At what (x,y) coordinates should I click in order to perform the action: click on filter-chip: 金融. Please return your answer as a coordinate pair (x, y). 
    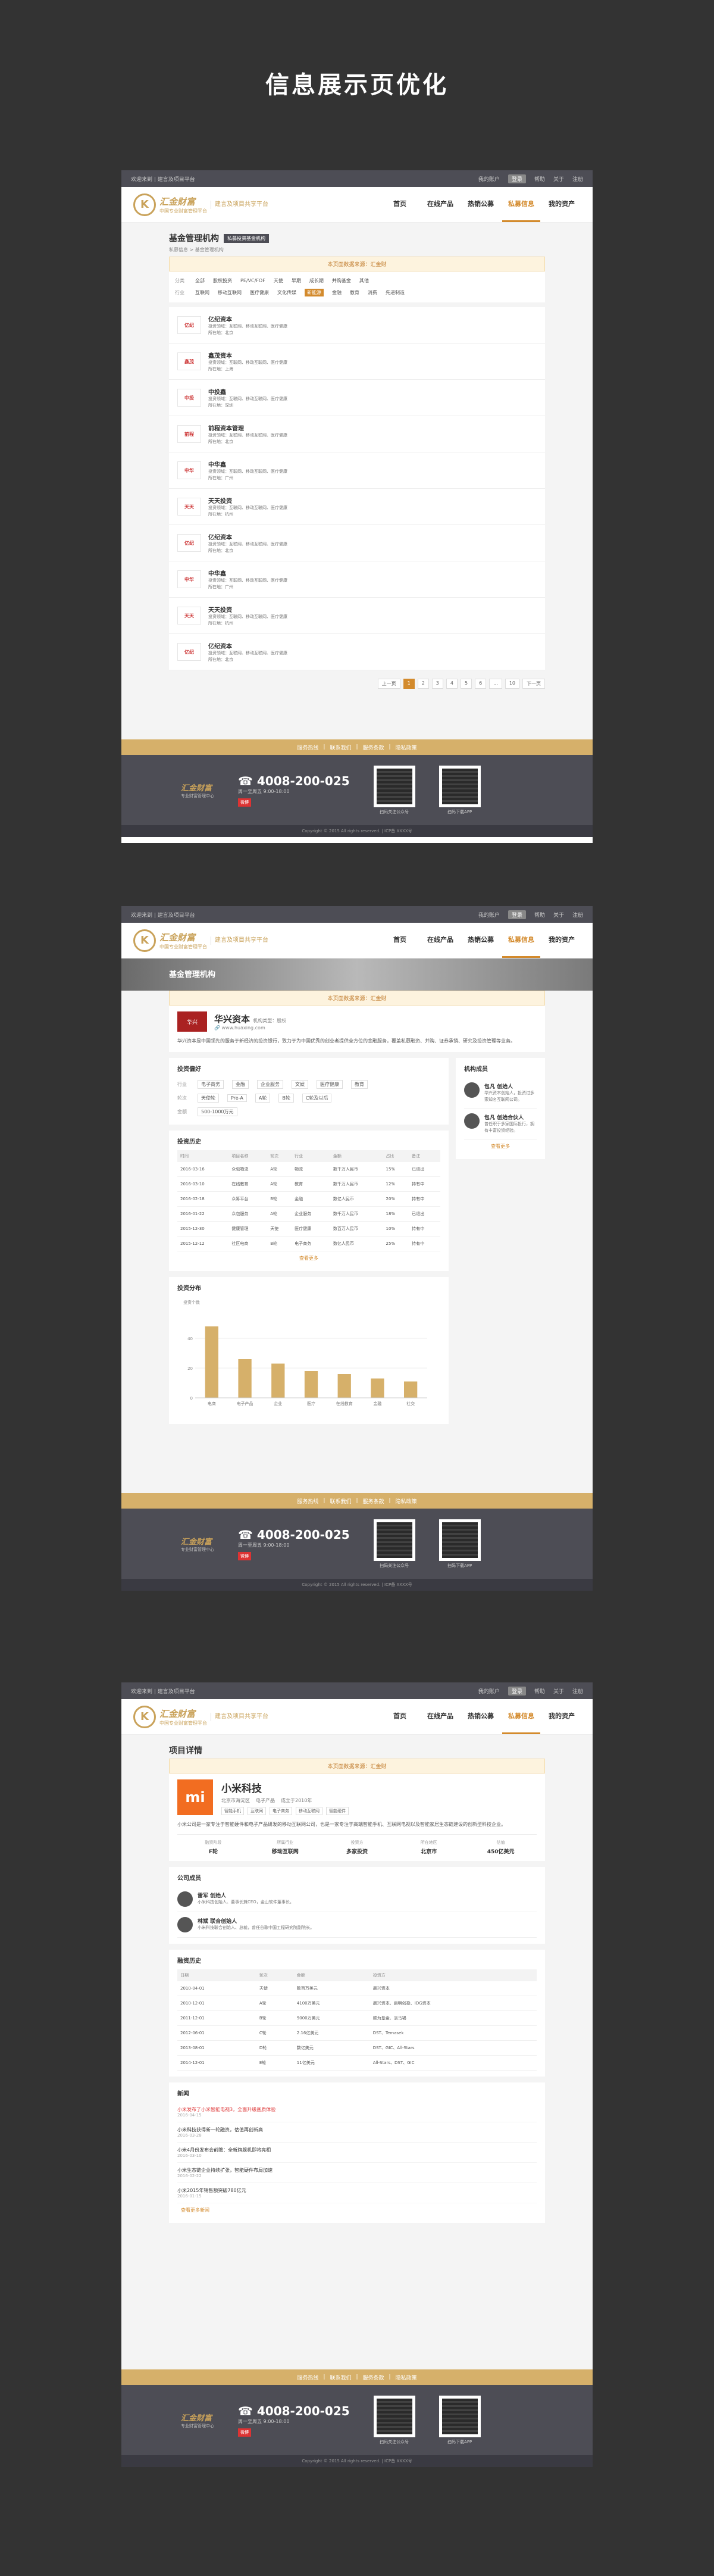
    Looking at the image, I should click on (337, 292).